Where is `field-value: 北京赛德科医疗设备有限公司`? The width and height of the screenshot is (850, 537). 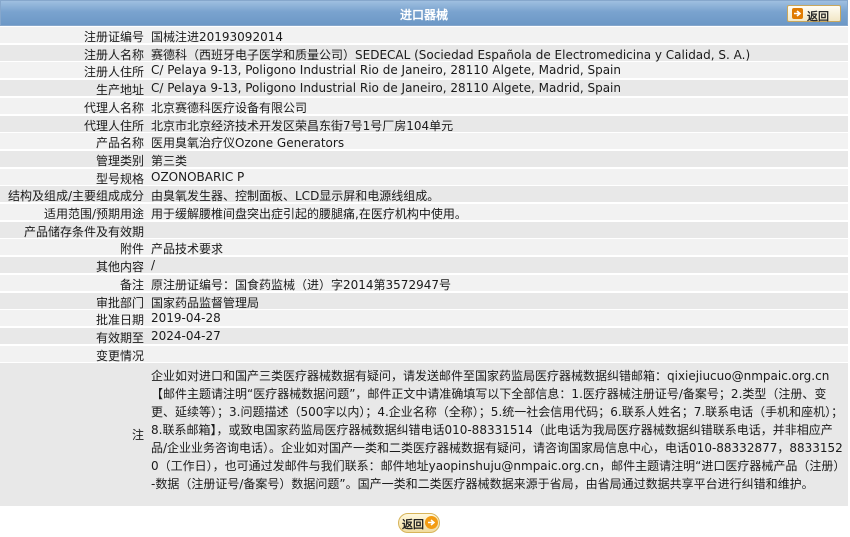
field-value: 北京赛德科医疗设备有限公司 is located at coordinates (229, 108).